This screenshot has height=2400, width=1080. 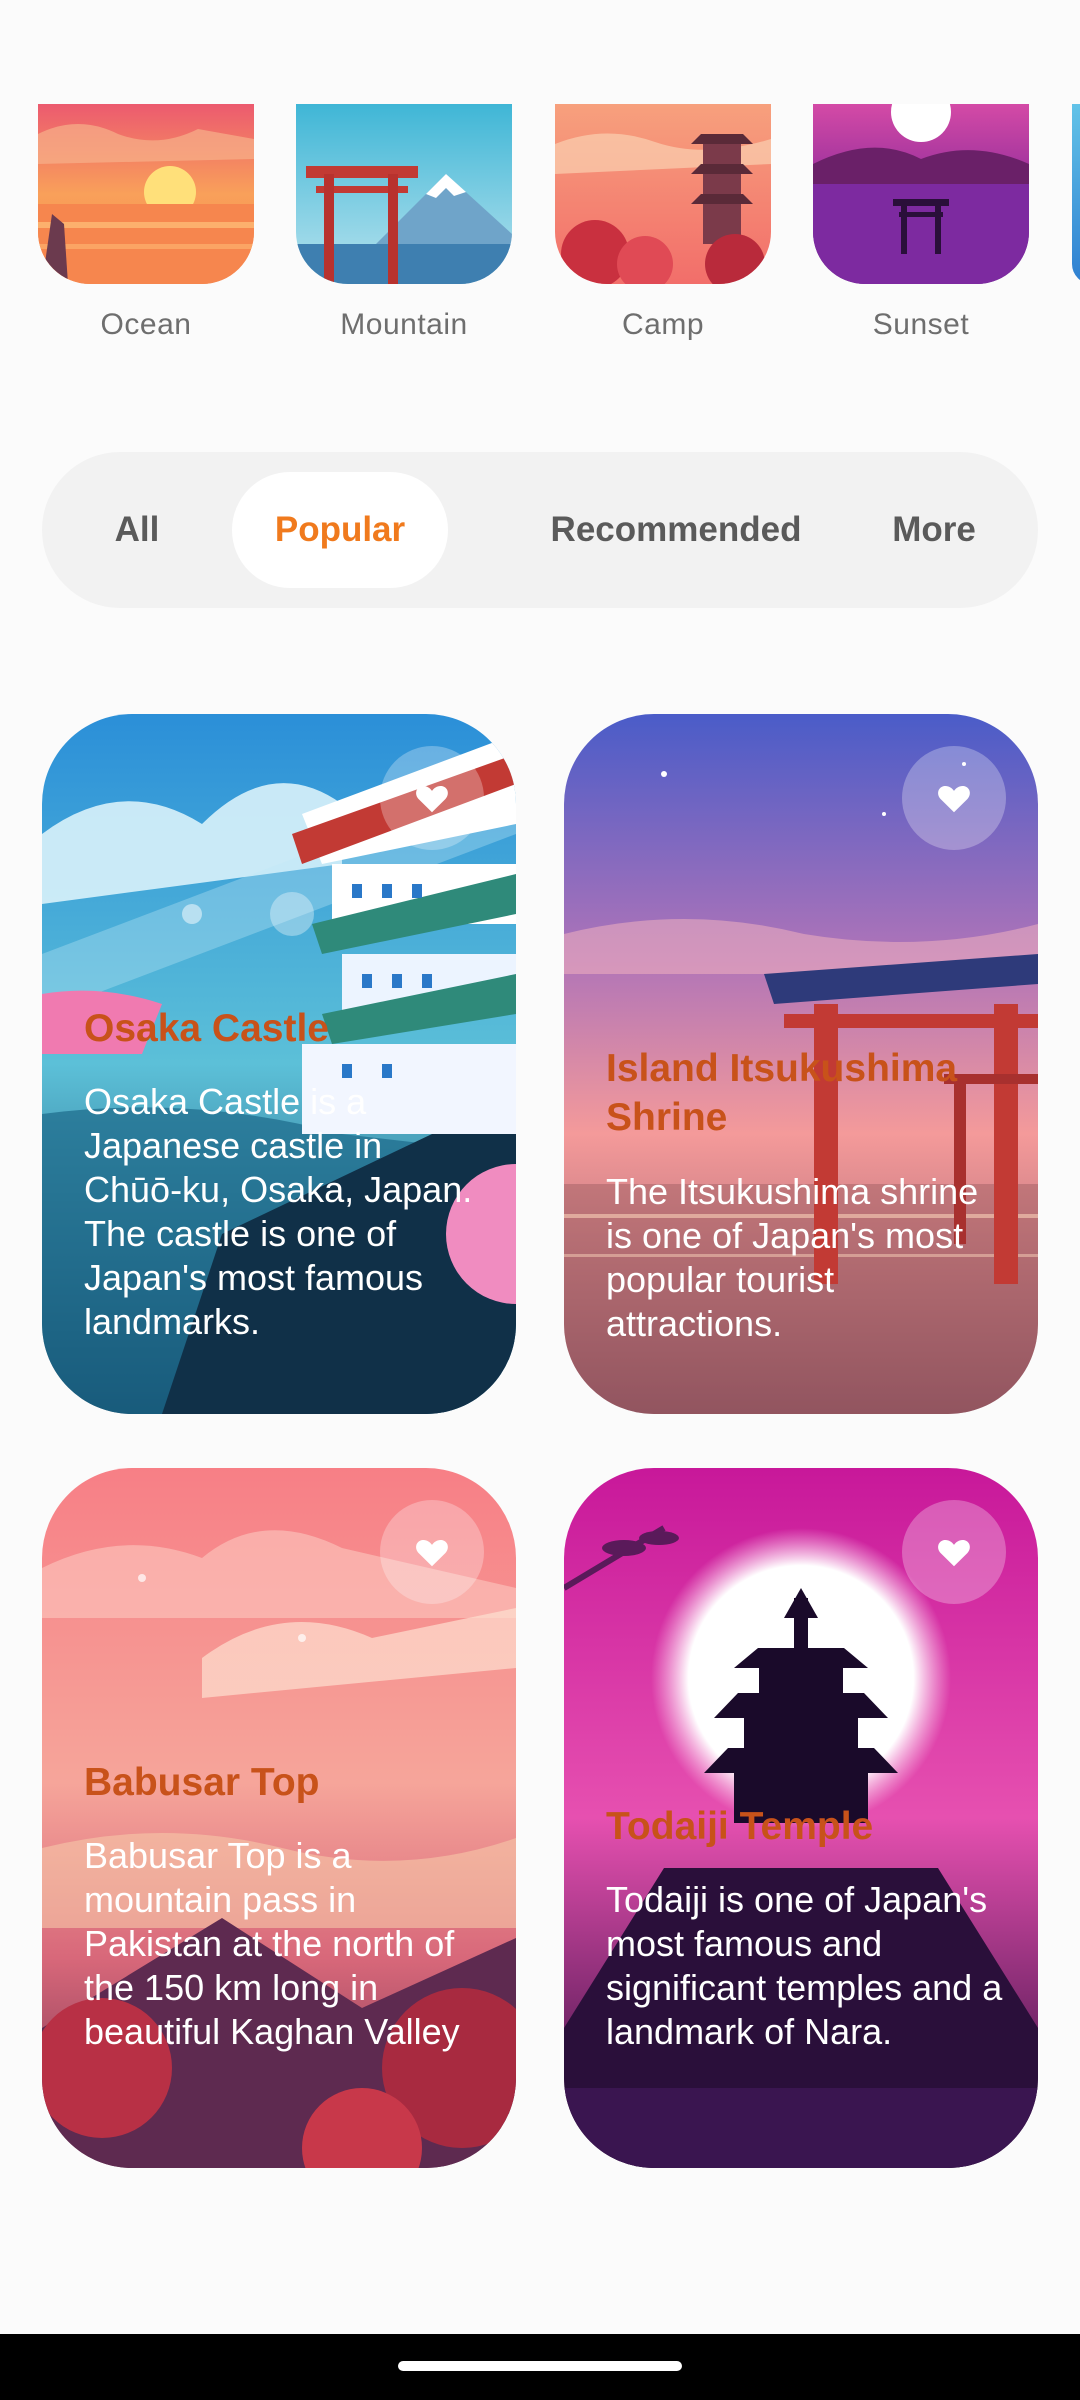 What do you see at coordinates (340, 530) in the screenshot?
I see `tab-popular: Popular` at bounding box center [340, 530].